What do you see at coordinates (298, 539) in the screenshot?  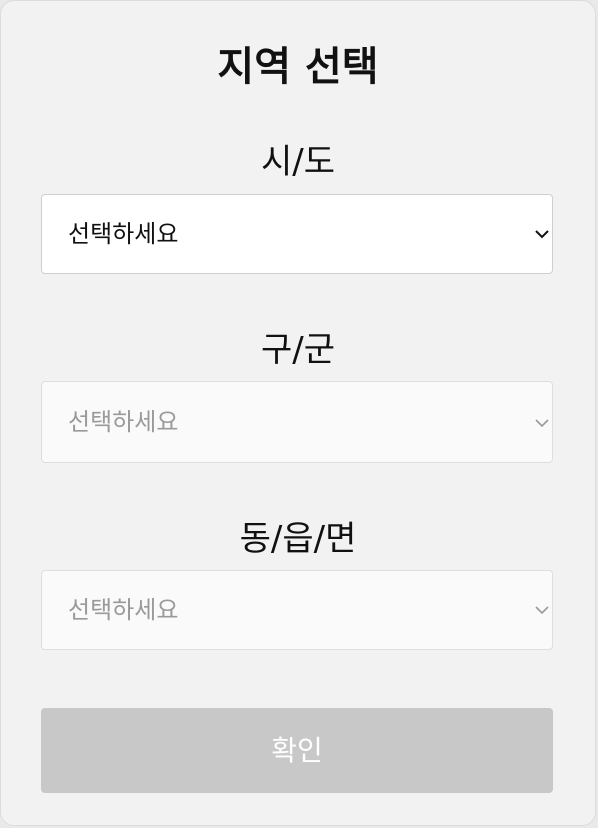 I see `dong-label: 동/읍/면` at bounding box center [298, 539].